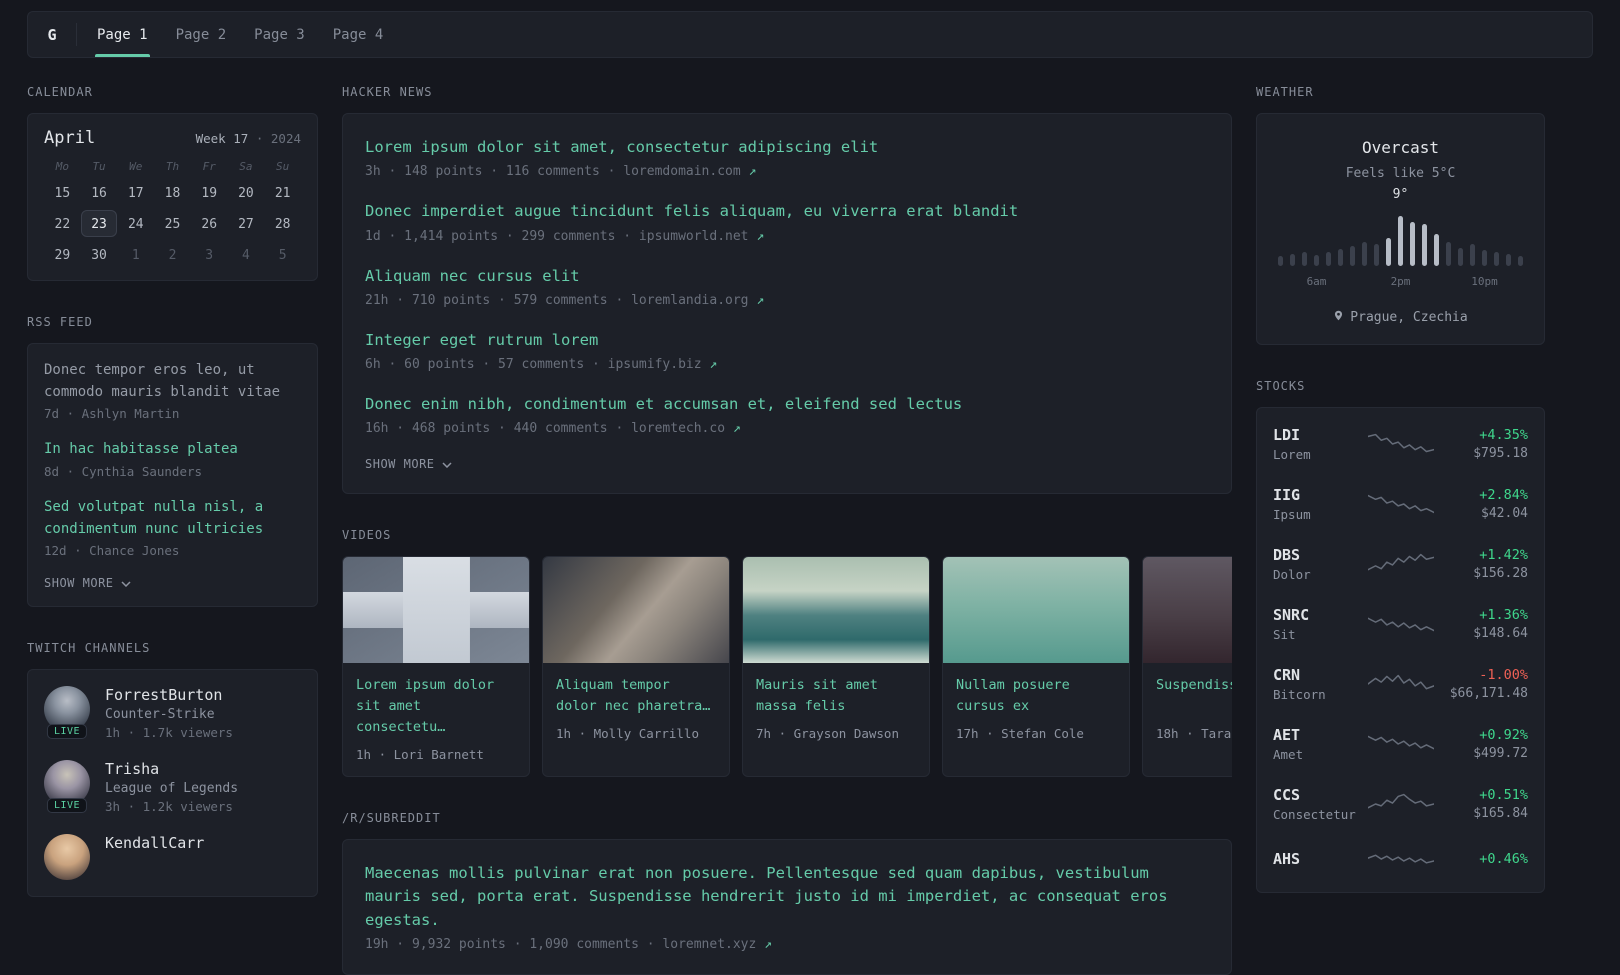 The image size is (1620, 975). Describe the element at coordinates (1503, 735) in the screenshot. I see `stock-change: +0.92%` at that location.